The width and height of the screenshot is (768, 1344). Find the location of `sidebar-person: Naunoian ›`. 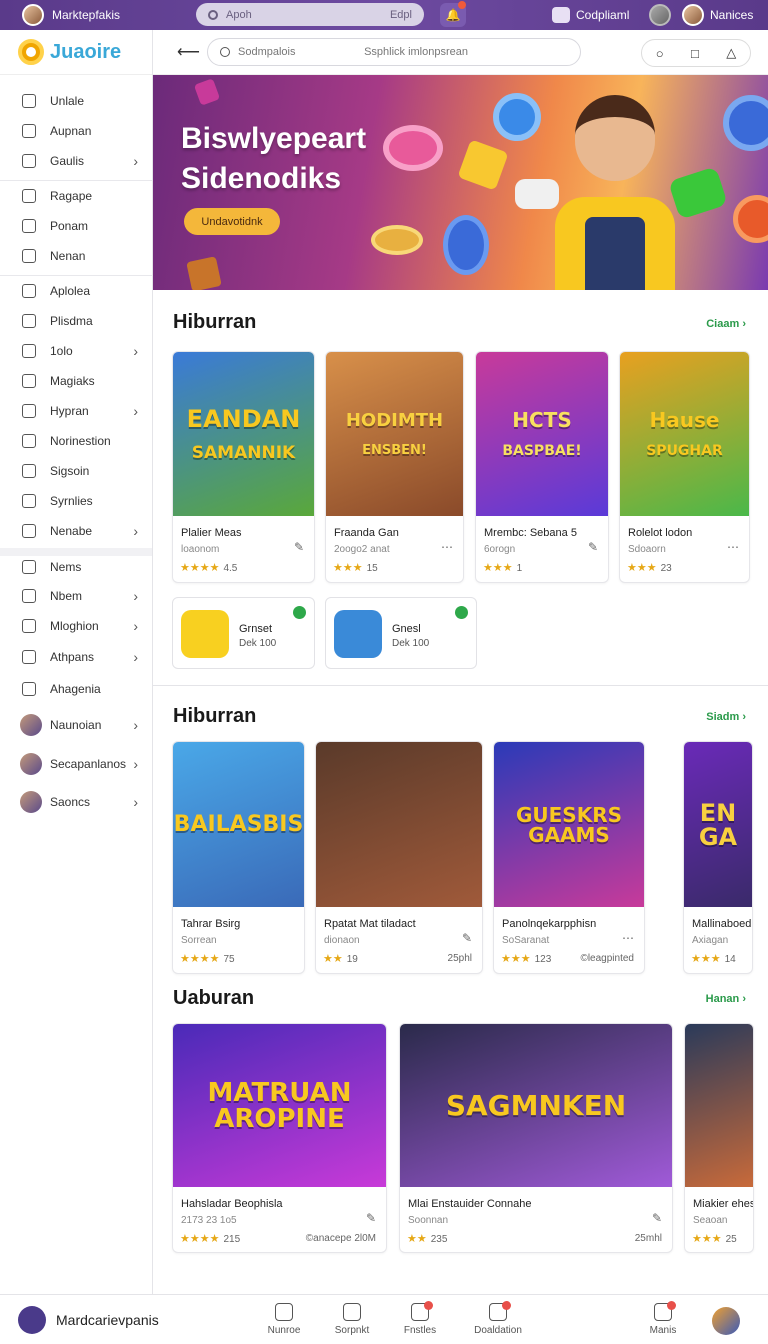

sidebar-person: Naunoian › is located at coordinates (76, 725).